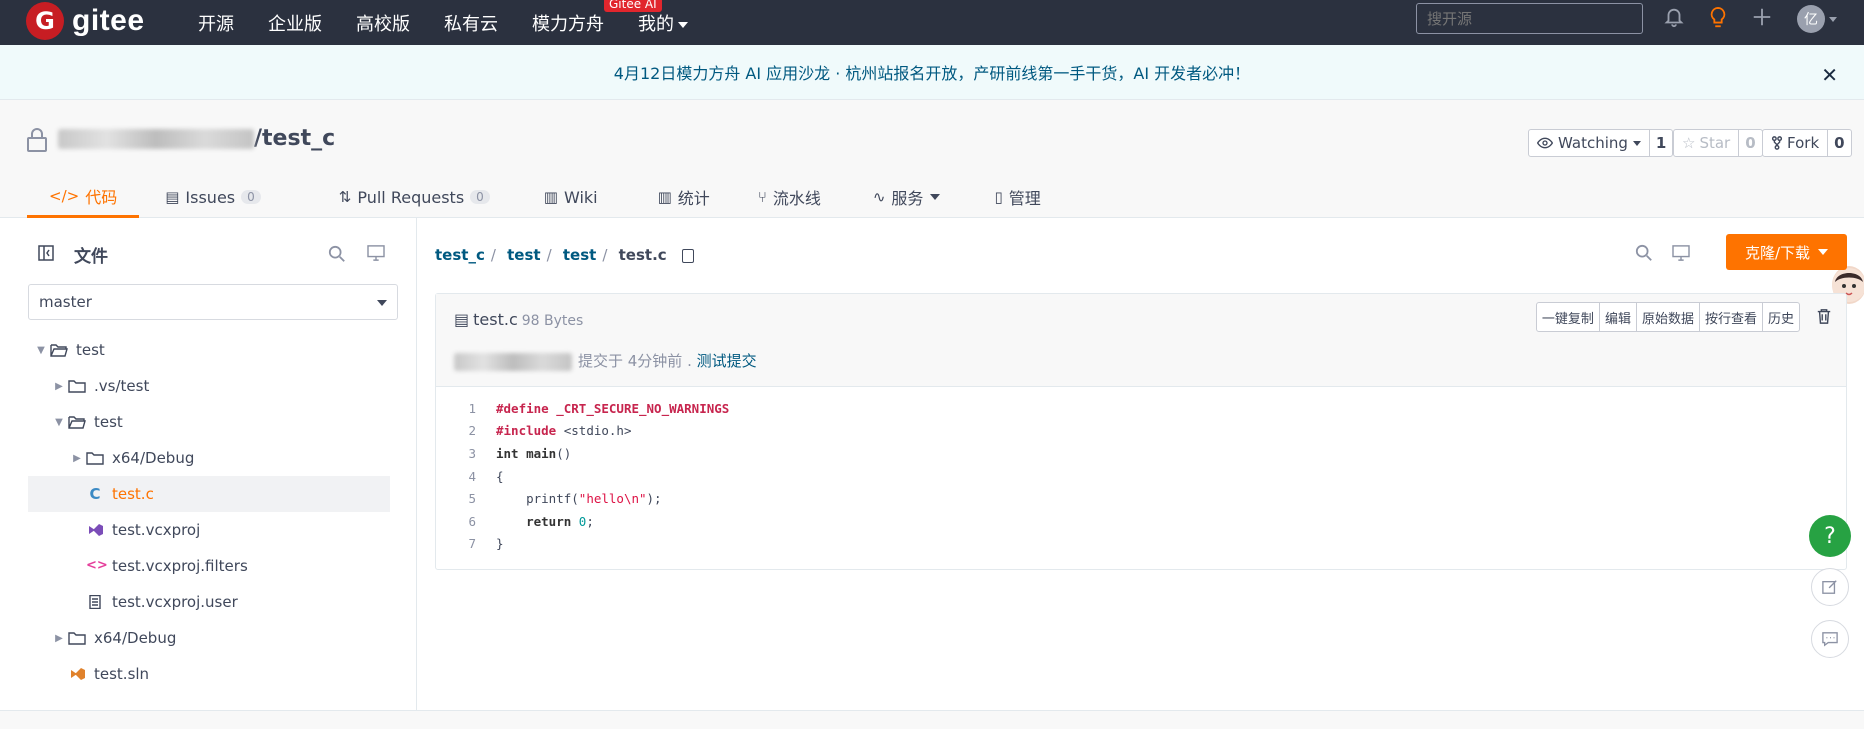  Describe the element at coordinates (903, 197) in the screenshot. I see `tab-services: ∿ 服务` at that location.